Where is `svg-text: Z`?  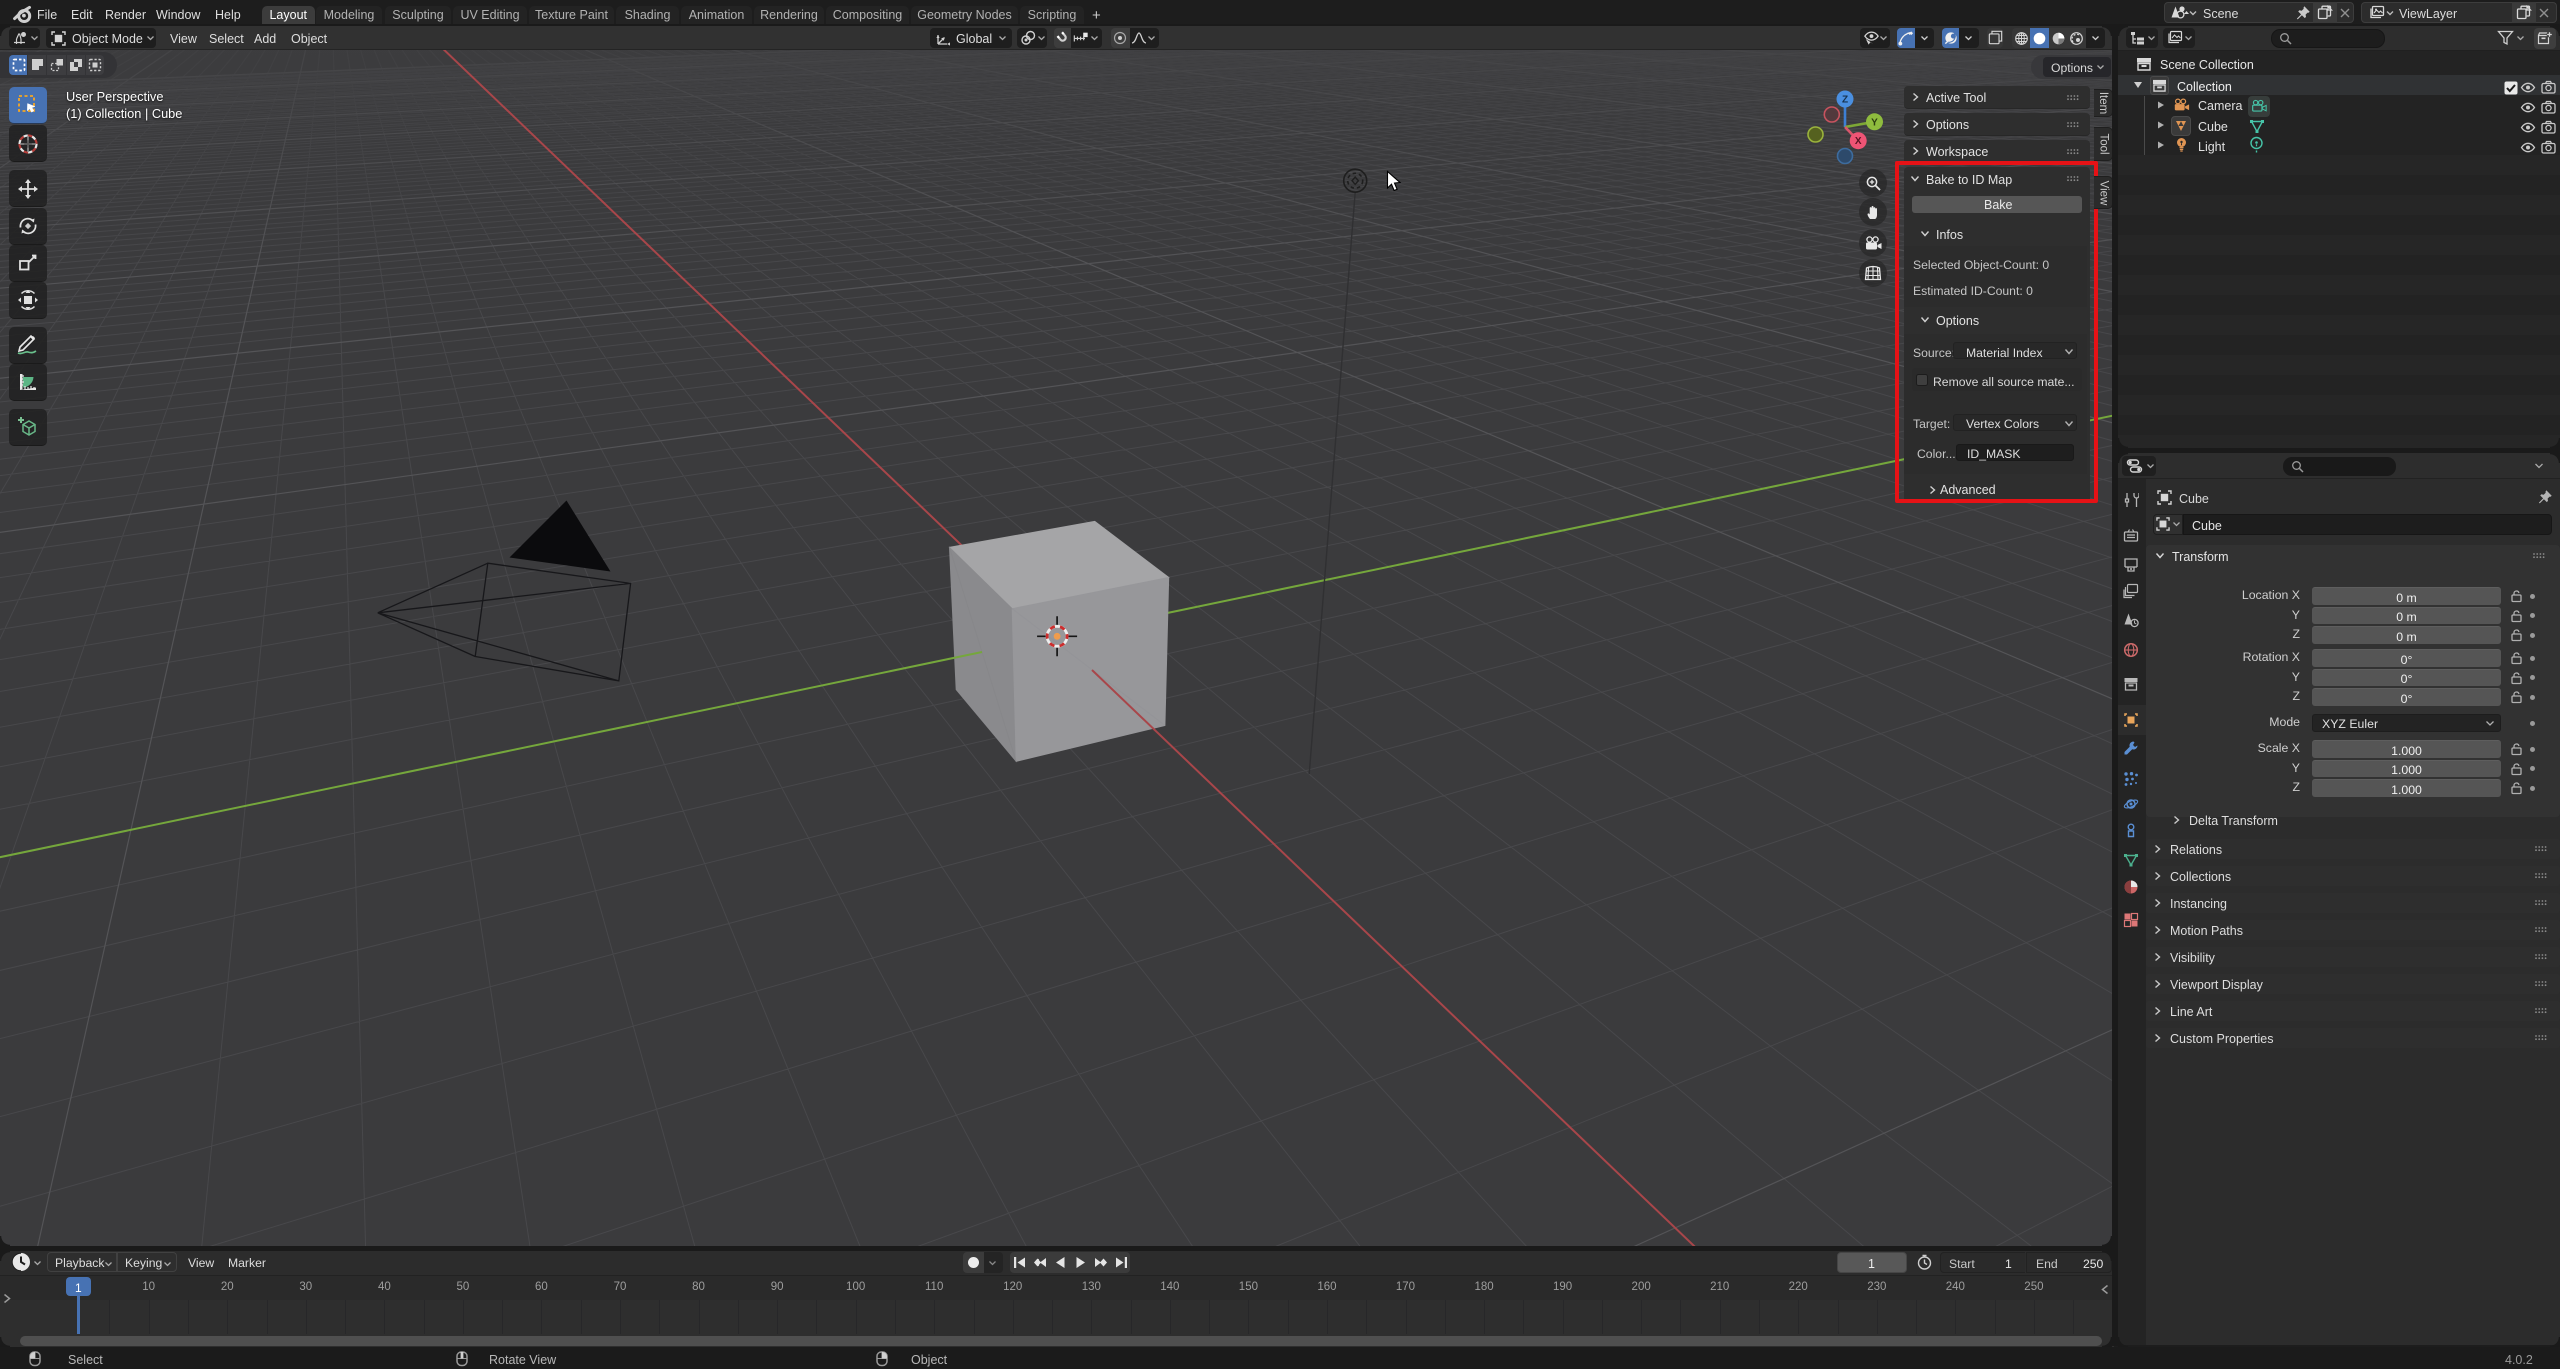 svg-text: Z is located at coordinates (1845, 100).